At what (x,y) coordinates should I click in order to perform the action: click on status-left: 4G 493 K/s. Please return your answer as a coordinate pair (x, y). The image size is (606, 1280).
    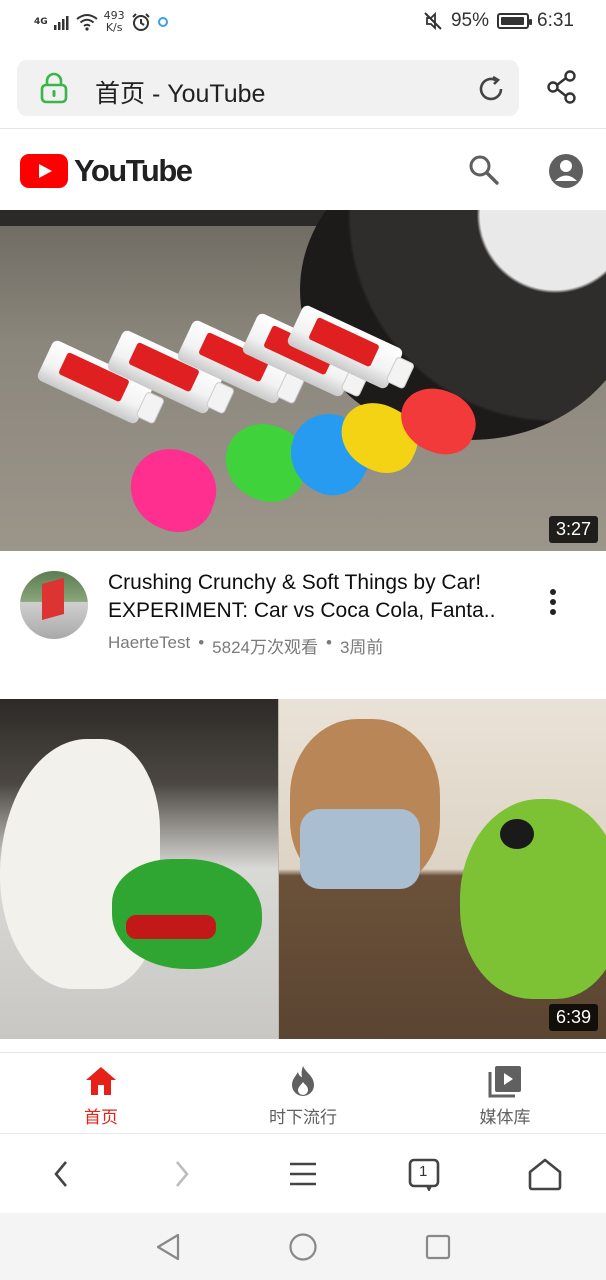
    Looking at the image, I should click on (101, 22).